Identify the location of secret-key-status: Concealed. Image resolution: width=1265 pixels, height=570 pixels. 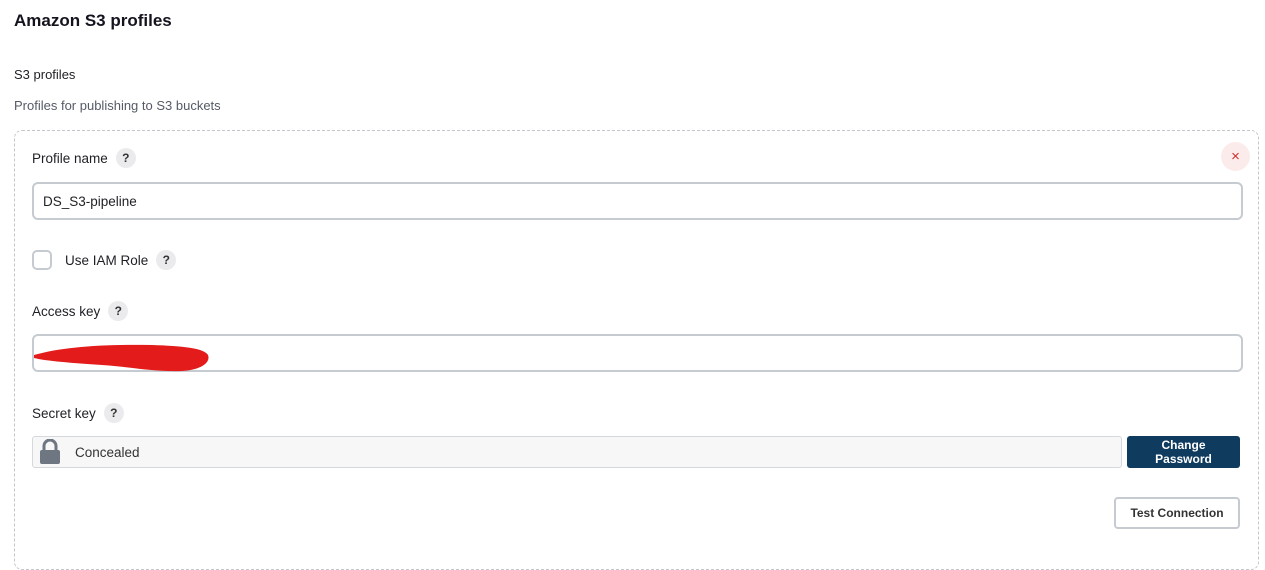
(107, 452).